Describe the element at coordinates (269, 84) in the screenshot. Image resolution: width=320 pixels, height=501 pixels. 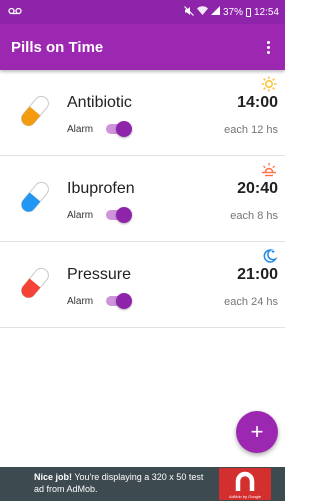
I see `sun-icon` at that location.